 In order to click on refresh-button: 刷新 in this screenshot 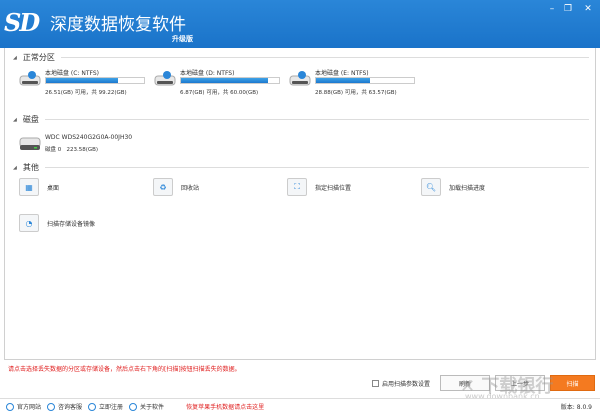, I will do `click(465, 383)`.